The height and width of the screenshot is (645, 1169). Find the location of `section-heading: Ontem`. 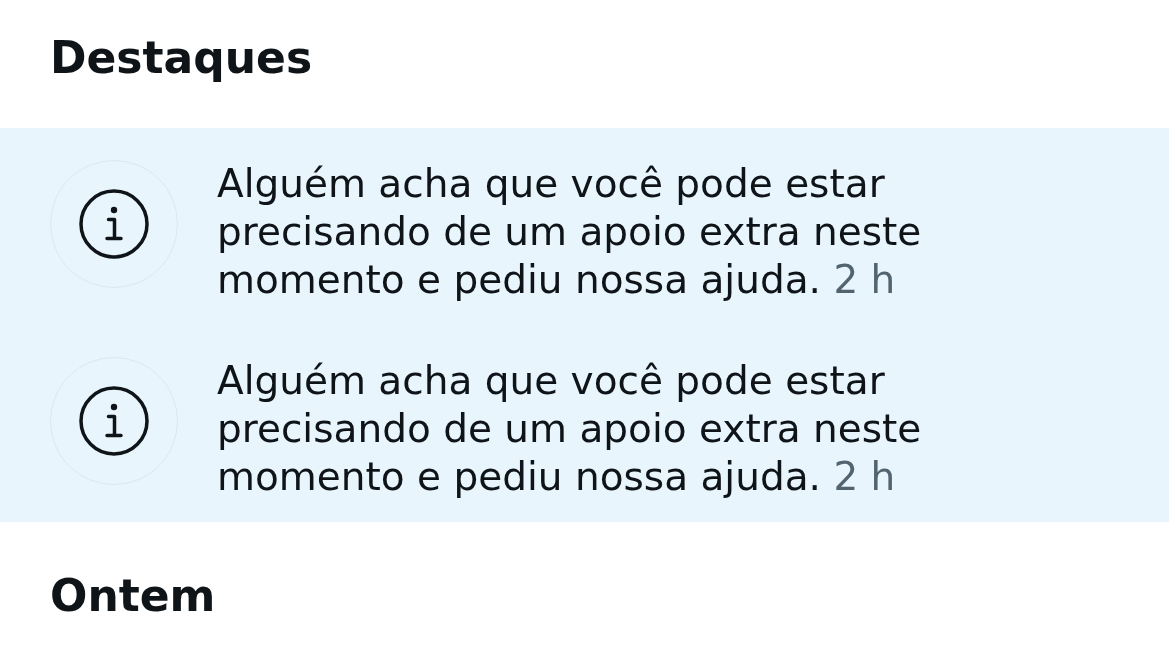

section-heading: Ontem is located at coordinates (133, 596).